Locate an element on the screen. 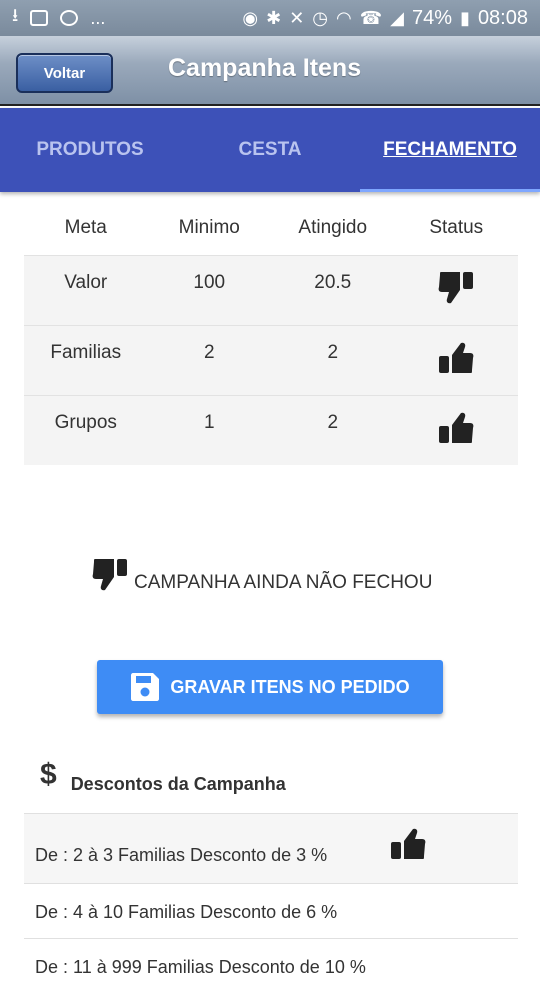 The height and width of the screenshot is (993, 540). alarm-icon: ◷ is located at coordinates (320, 17).